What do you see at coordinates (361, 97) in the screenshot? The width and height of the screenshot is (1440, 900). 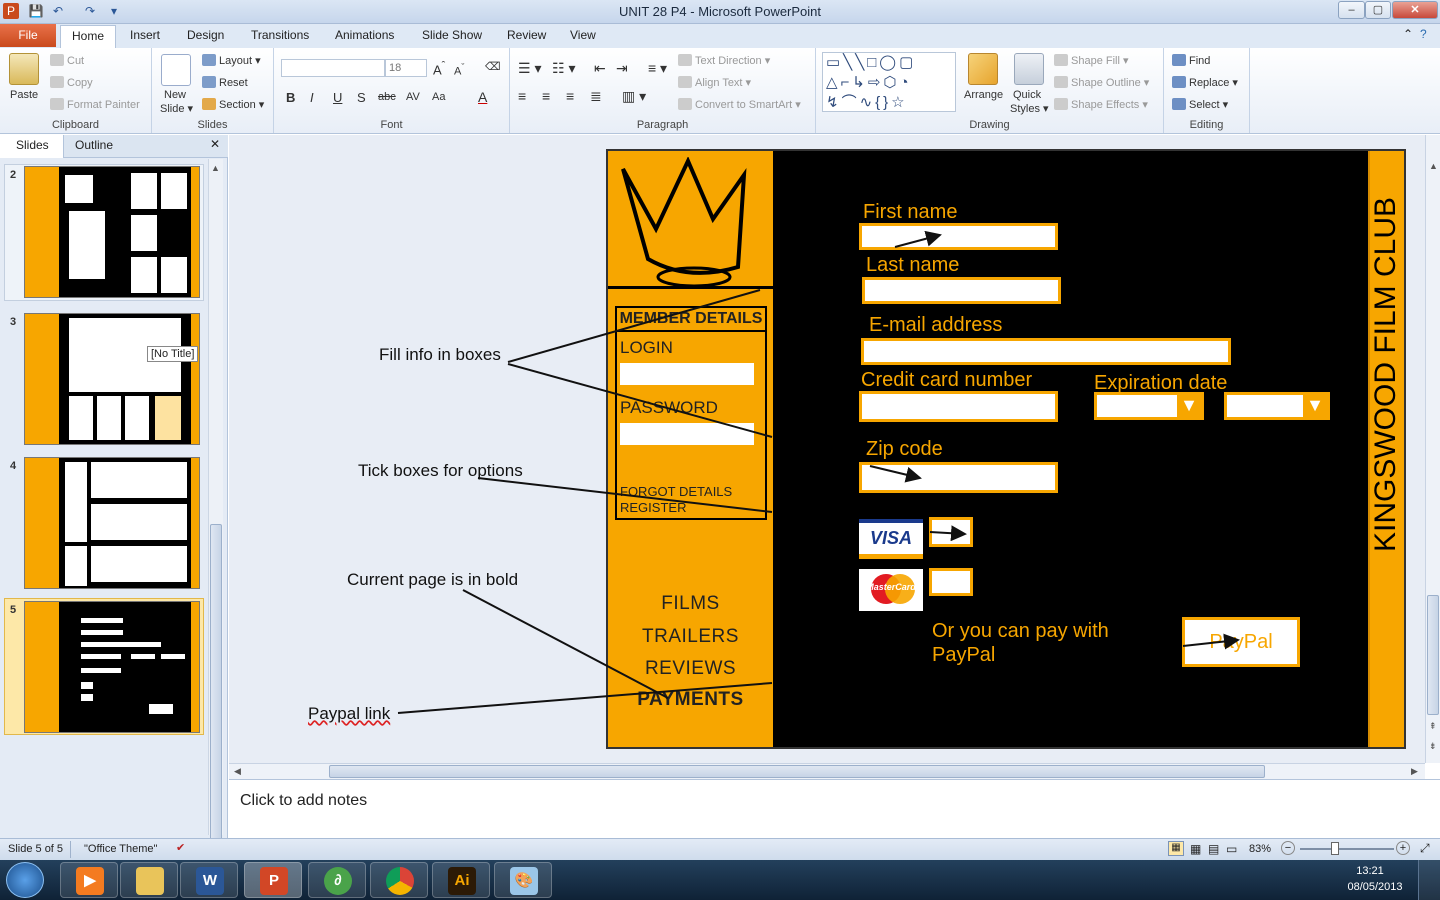 I see `shadow-button: S` at bounding box center [361, 97].